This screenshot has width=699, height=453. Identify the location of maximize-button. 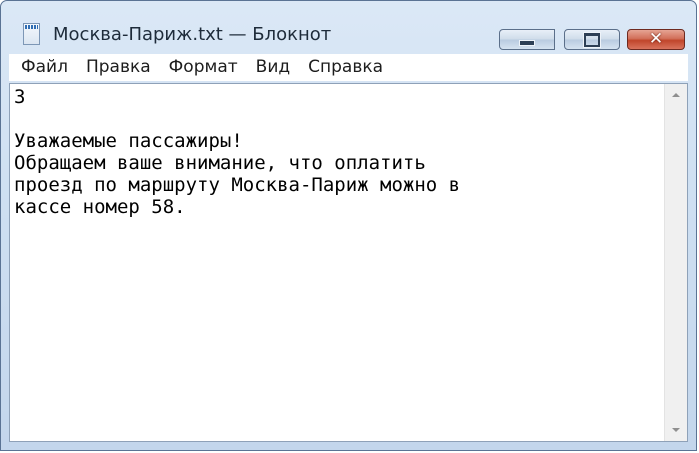
(592, 39).